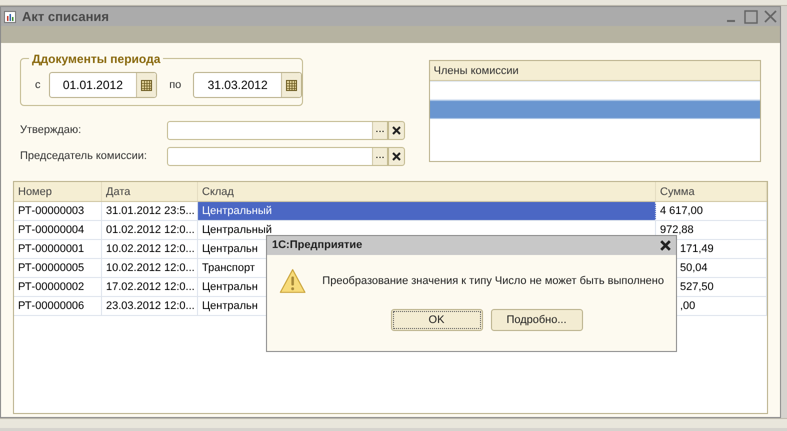  Describe the element at coordinates (58, 249) in the screenshot. I see `table-cell: РТ-00000001` at that location.